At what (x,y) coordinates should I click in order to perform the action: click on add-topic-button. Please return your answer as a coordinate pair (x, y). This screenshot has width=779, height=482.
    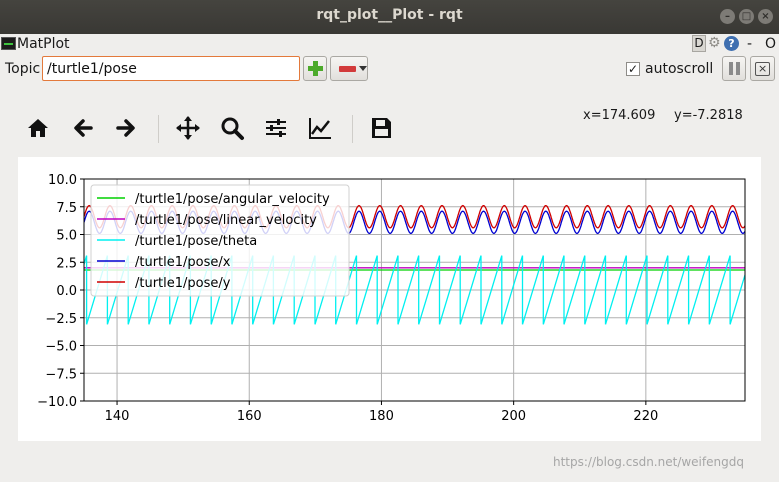
    Looking at the image, I should click on (315, 68).